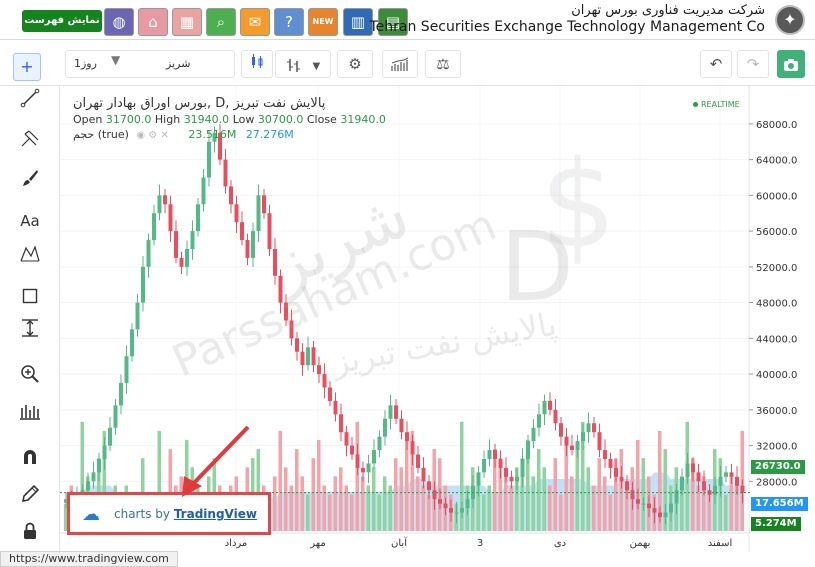  I want to click on volume-ma-value: 27.276M, so click(269, 134).